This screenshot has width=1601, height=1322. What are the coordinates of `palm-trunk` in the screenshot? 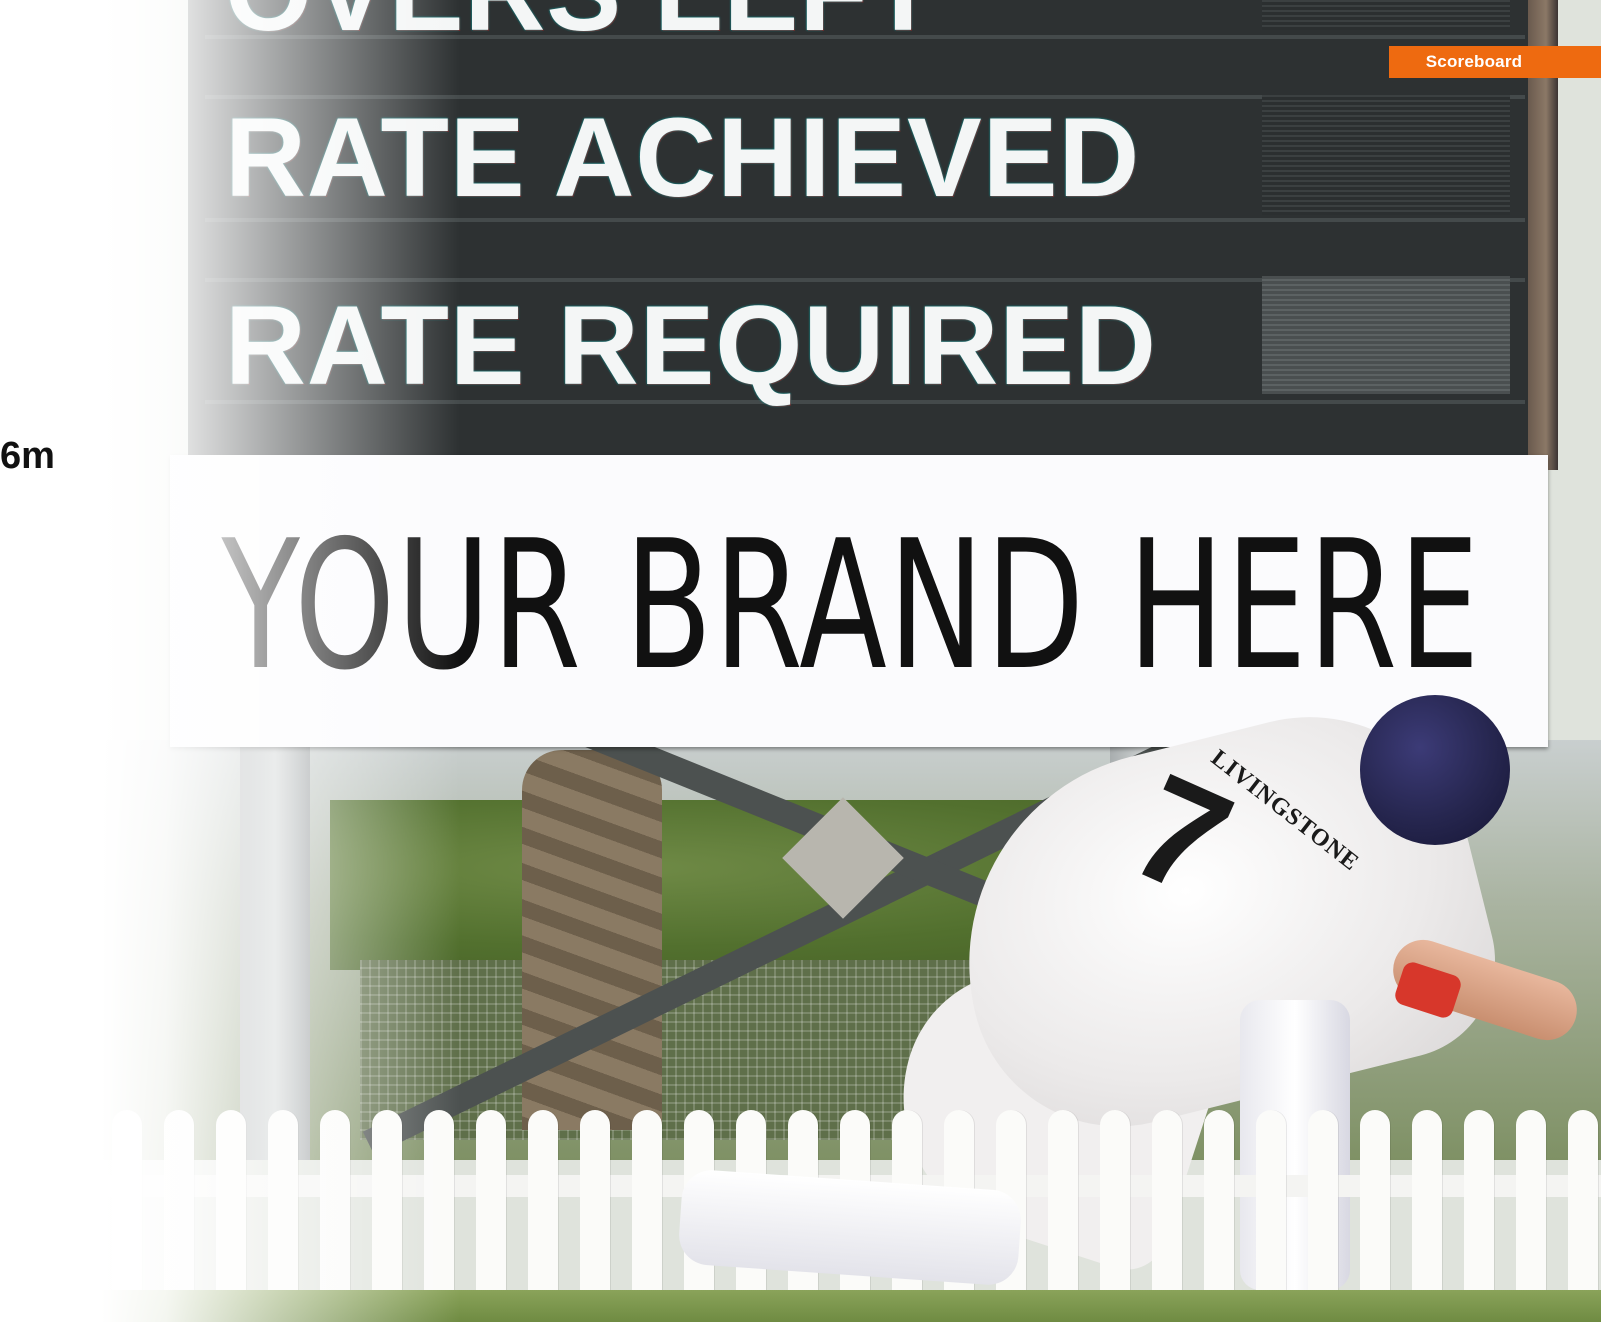 It's located at (592, 940).